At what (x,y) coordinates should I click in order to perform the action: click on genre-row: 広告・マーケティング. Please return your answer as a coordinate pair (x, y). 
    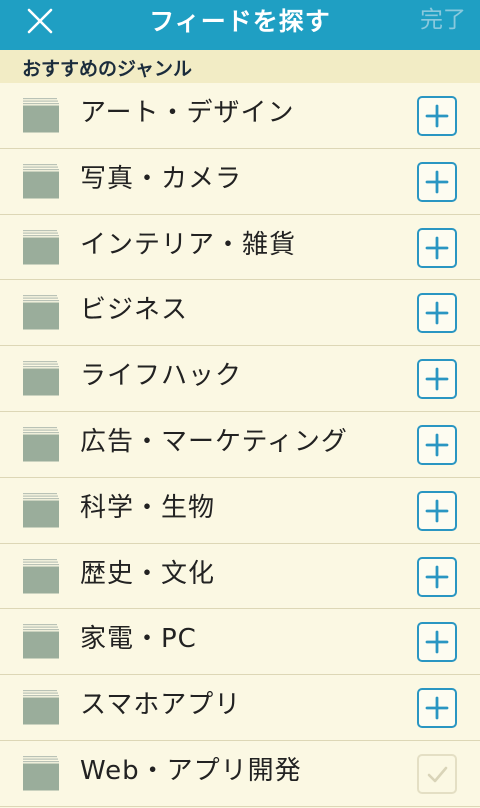
    Looking at the image, I should click on (240, 445).